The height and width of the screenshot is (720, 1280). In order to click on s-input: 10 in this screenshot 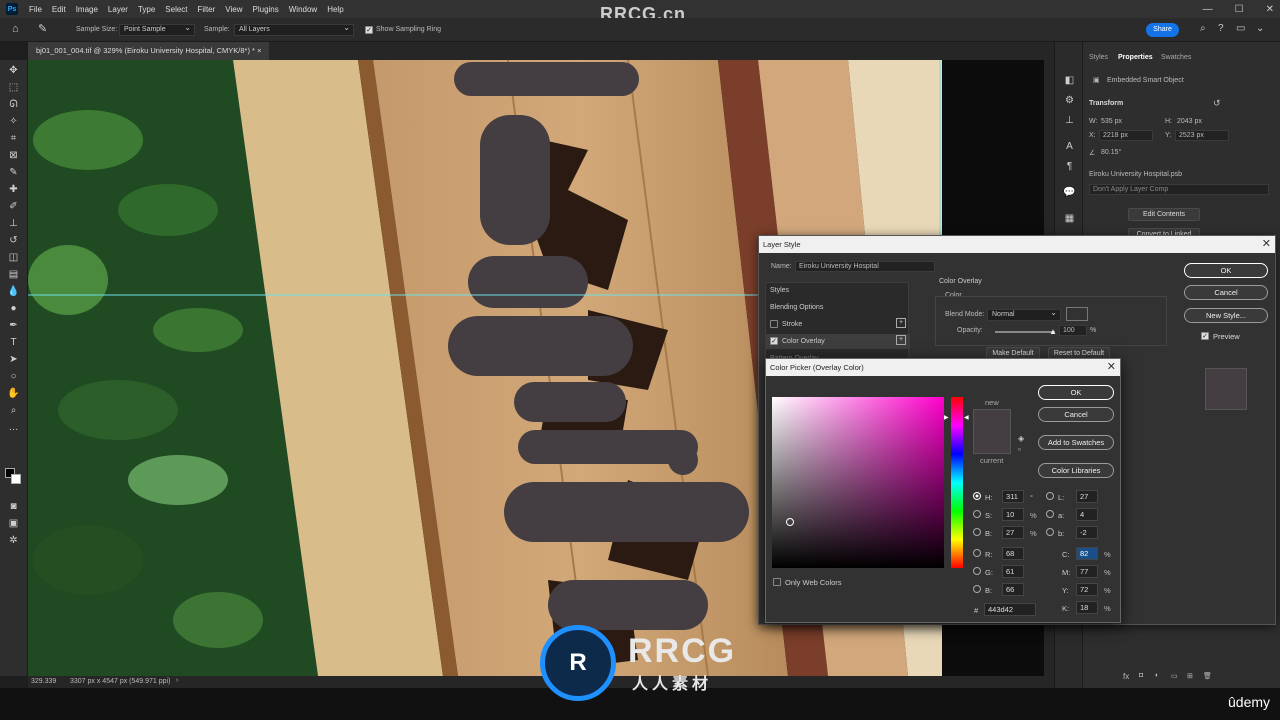, I will do `click(1013, 514)`.